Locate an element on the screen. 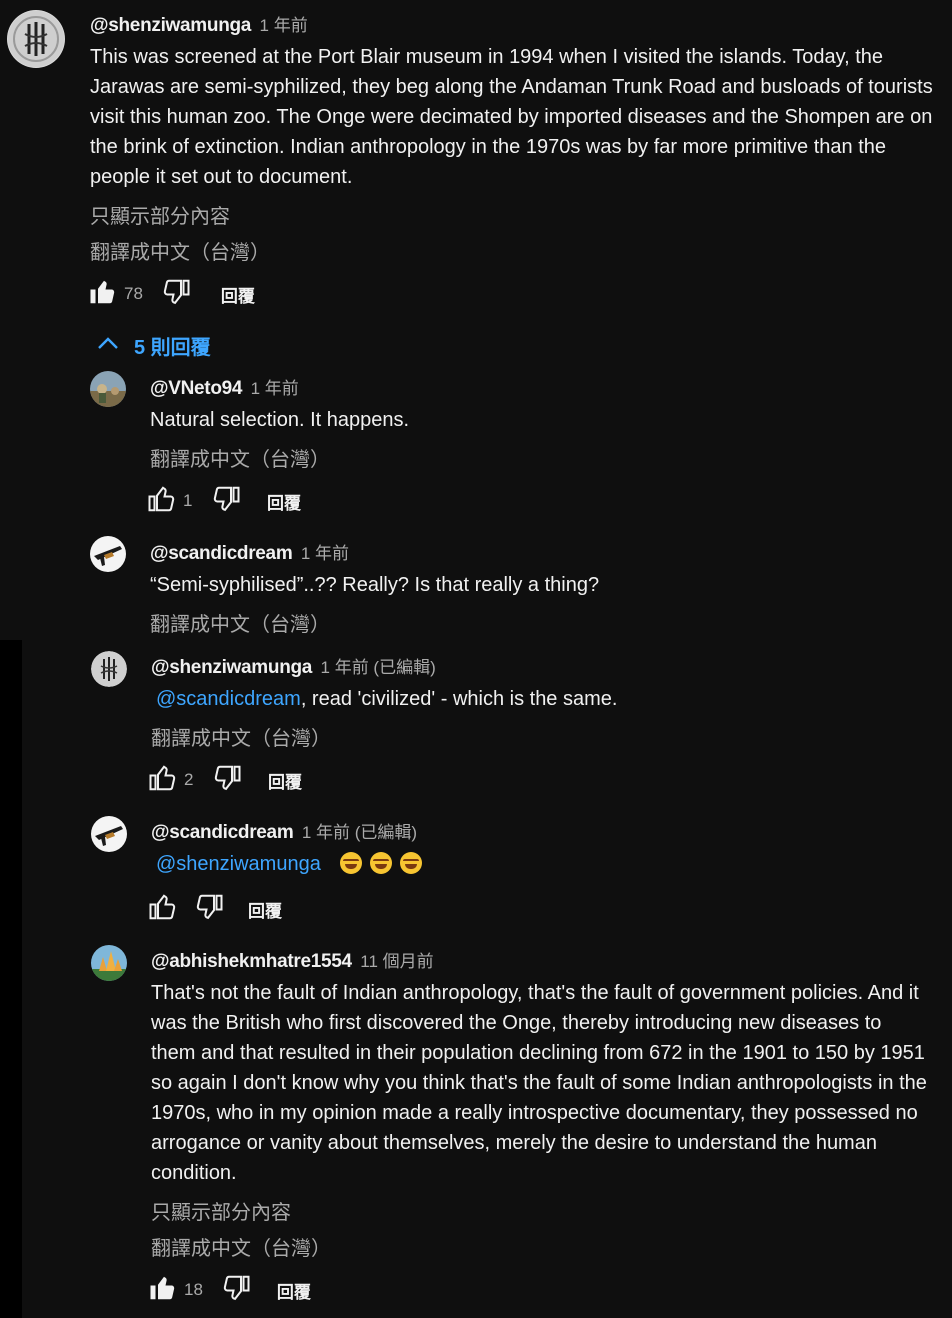 This screenshot has width=952, height=1318. like-count: 78 is located at coordinates (133, 293).